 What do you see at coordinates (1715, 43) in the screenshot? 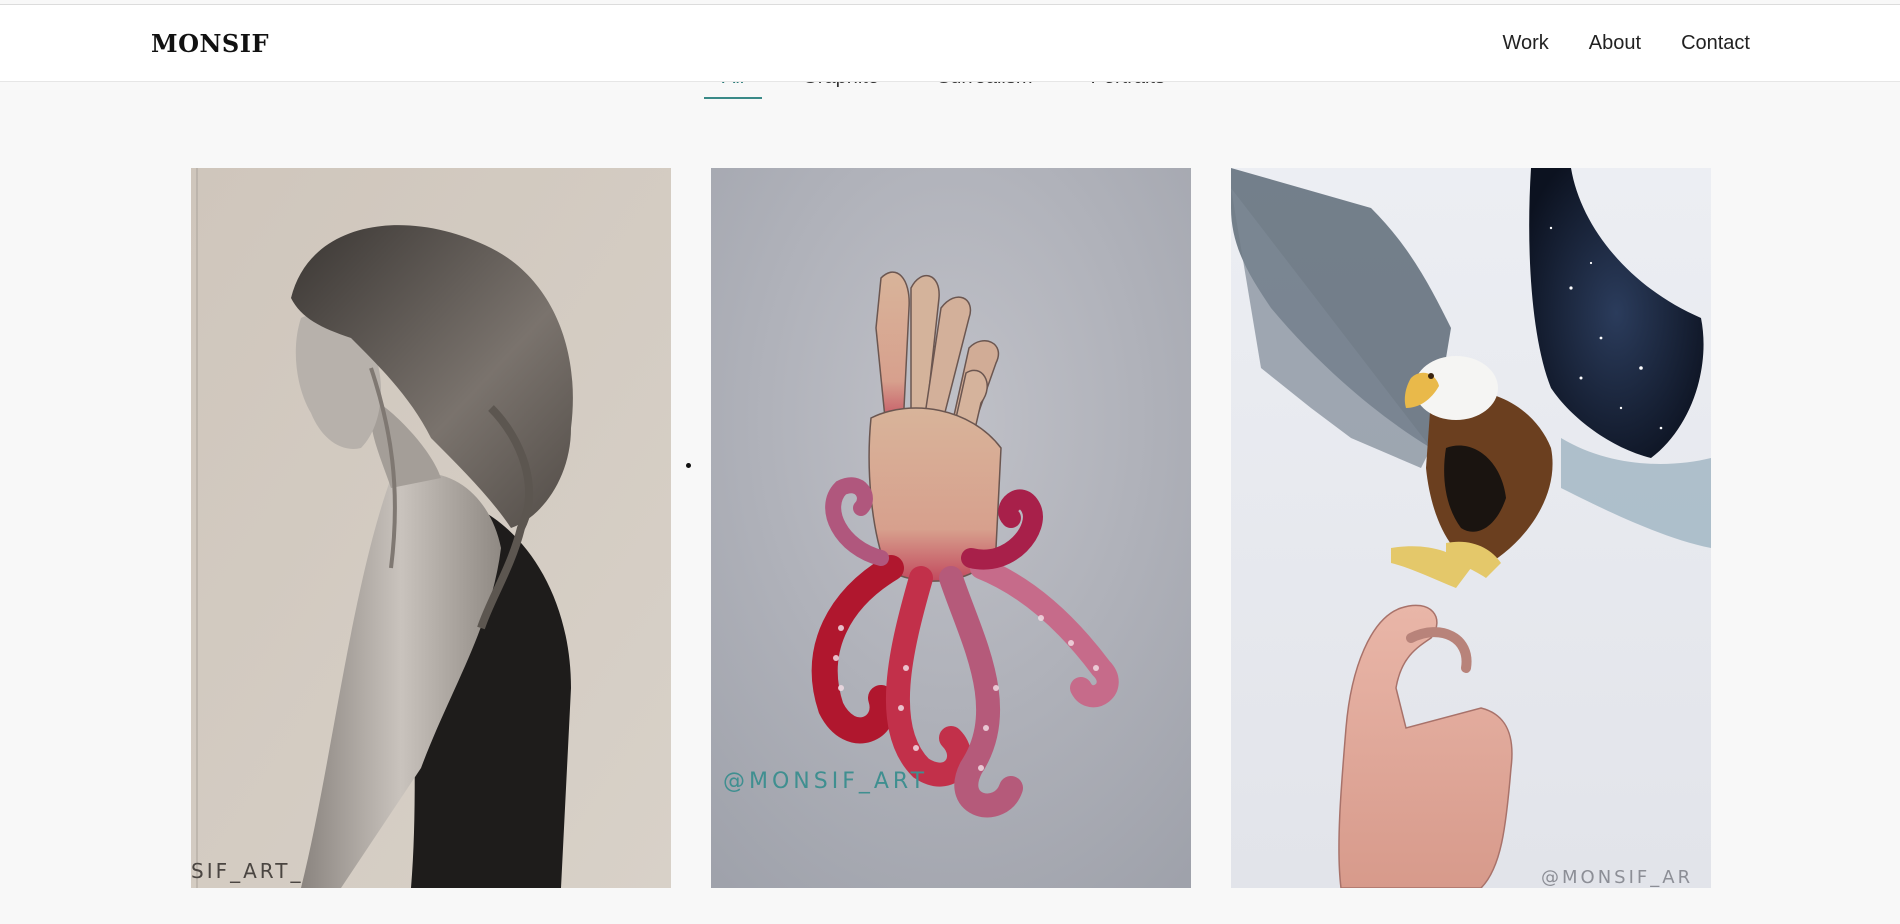
I see `nav-link-contact: Contact` at bounding box center [1715, 43].